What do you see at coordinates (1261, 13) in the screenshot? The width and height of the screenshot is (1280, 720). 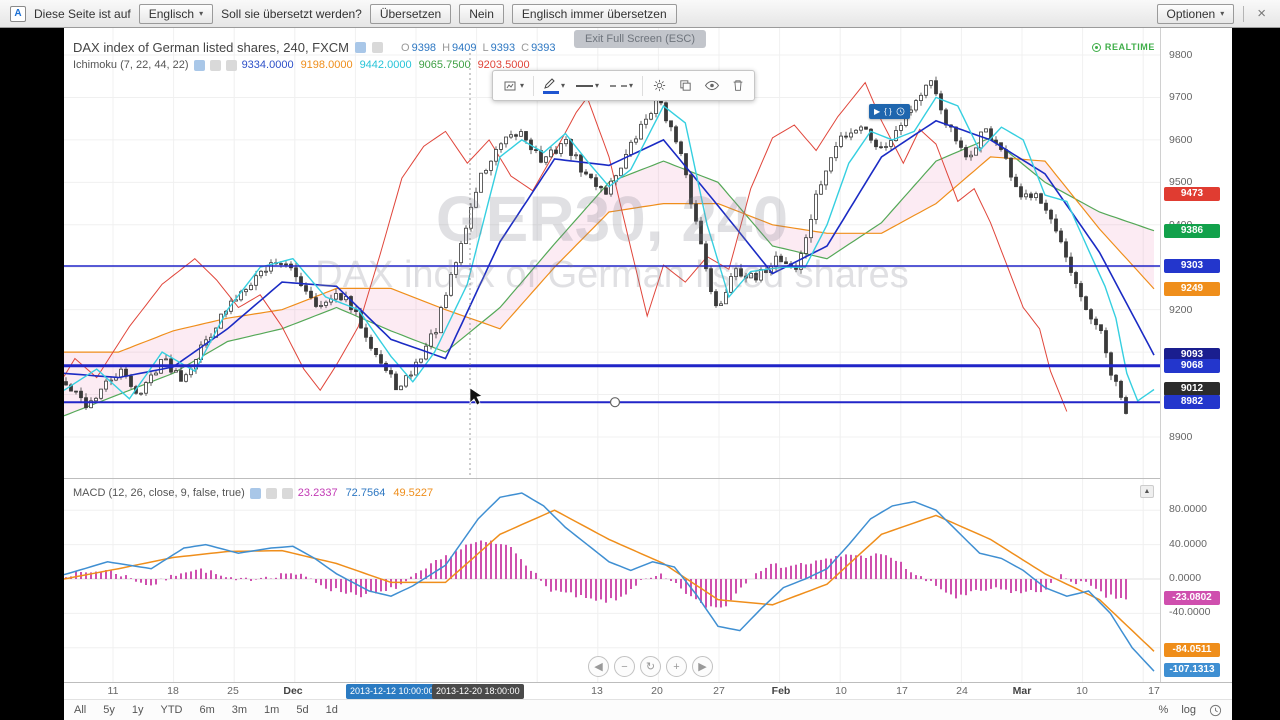 I see `close-translate-bar-icon: ×` at bounding box center [1261, 13].